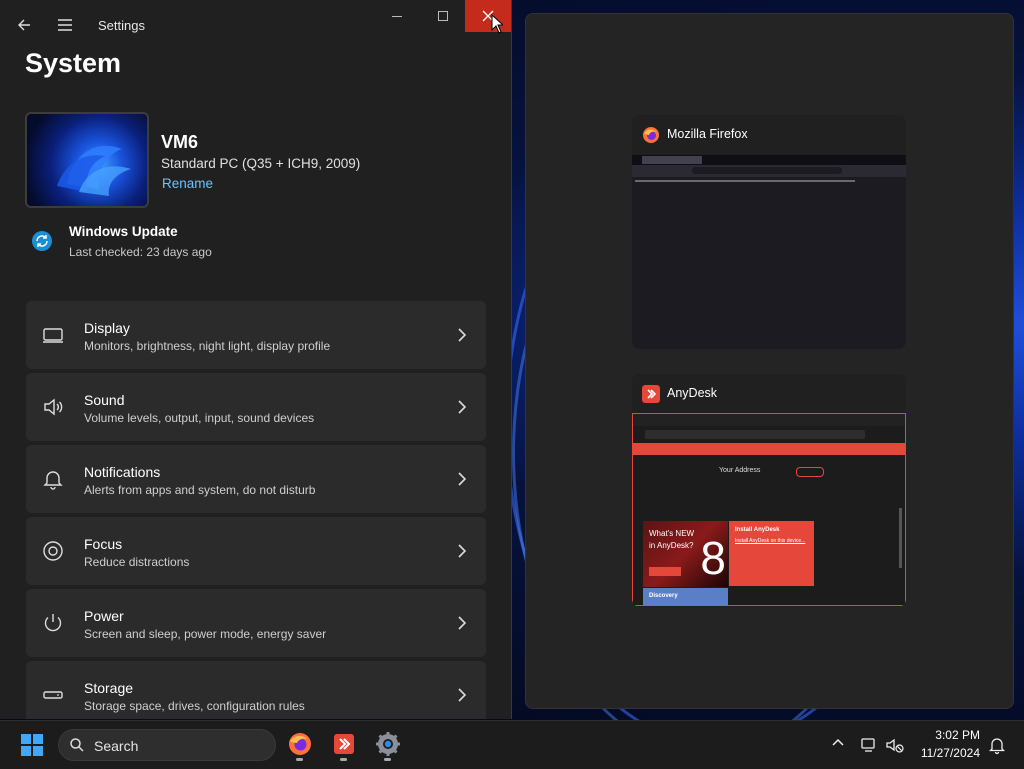 The image size is (1024, 769). I want to click on title-bar: Settings, so click(255, 24).